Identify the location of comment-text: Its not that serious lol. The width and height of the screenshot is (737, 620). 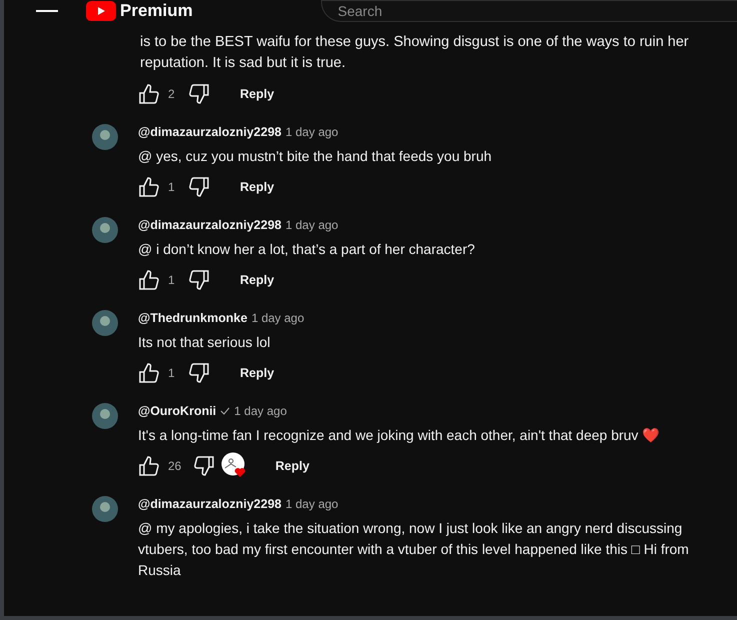
(205, 342).